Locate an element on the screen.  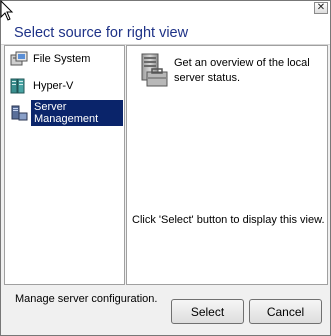
close-button: ✕ is located at coordinates (321, 8).